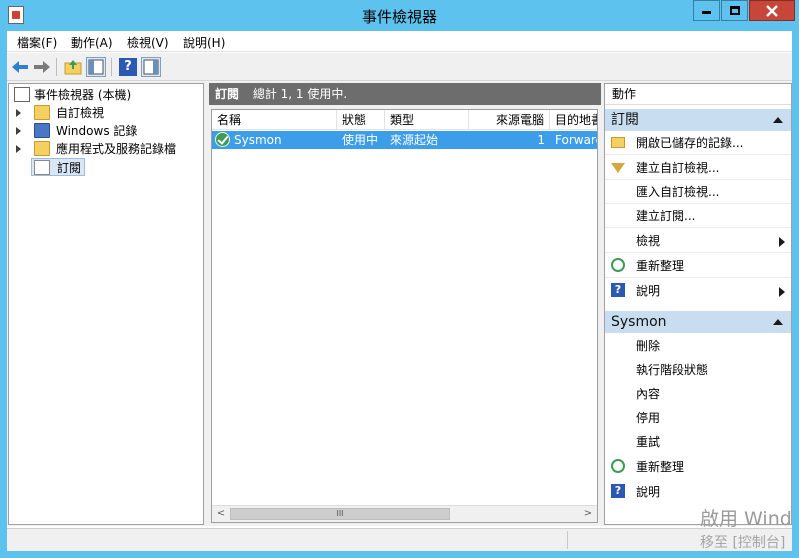 The width and height of the screenshot is (799, 558). I want to click on action-properties: 內容, so click(698, 394).